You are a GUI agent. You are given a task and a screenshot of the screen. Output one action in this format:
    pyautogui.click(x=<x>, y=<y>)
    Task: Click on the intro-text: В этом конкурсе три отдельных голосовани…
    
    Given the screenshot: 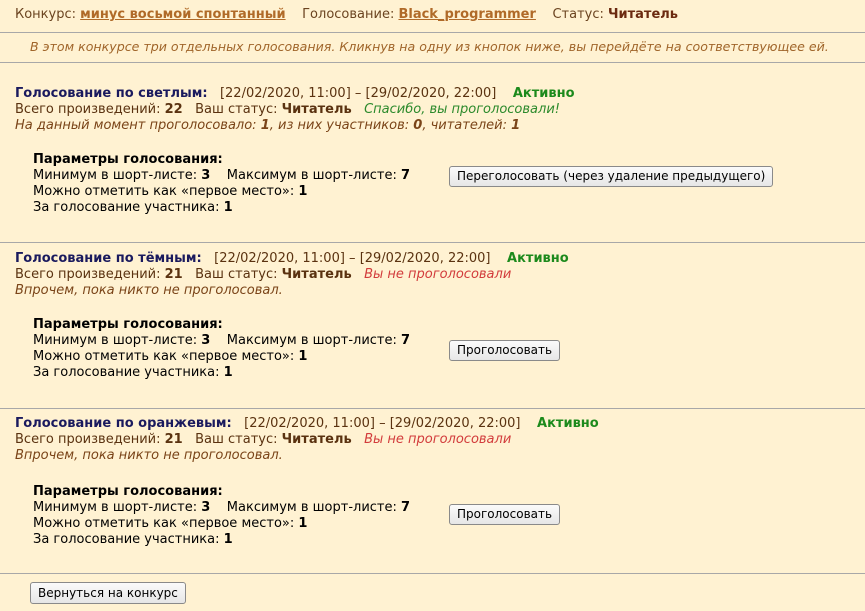 What is the action you would take?
    pyautogui.click(x=429, y=46)
    